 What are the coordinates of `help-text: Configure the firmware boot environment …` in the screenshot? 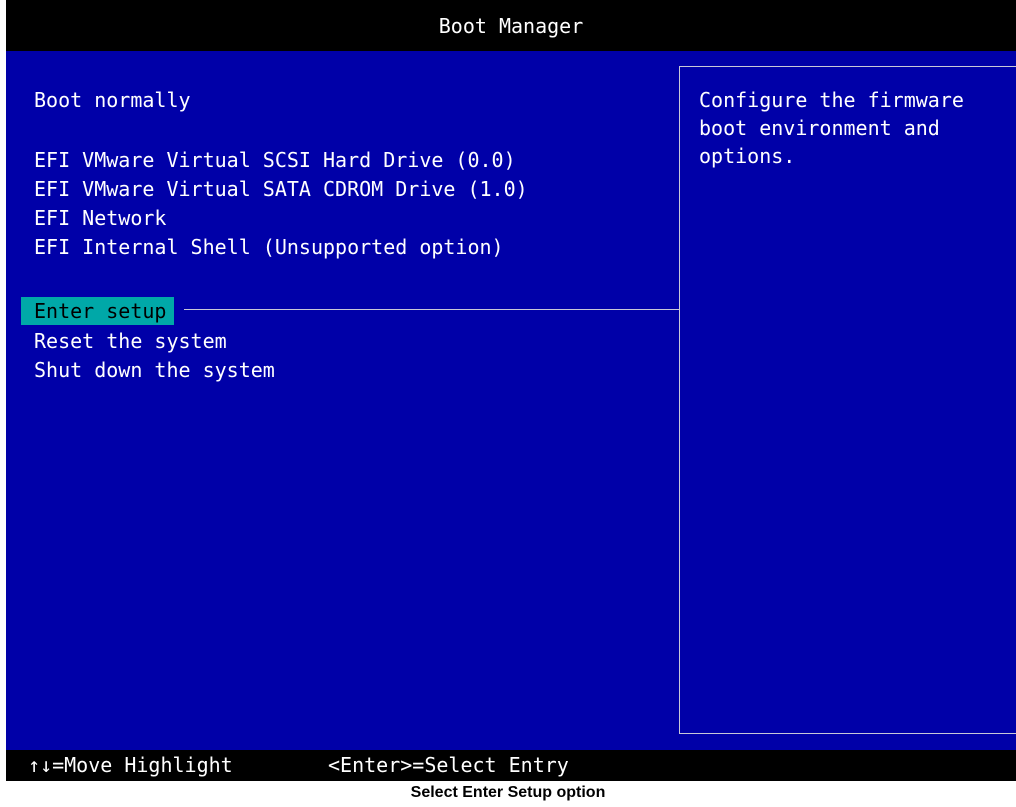 It's located at (831, 128).